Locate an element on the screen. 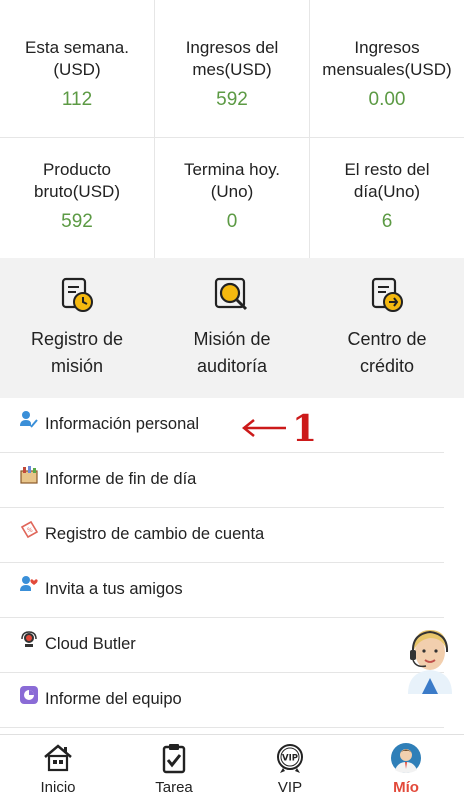  stat-week-income: Esta semana.(USD) 112 is located at coordinates (77, 74).